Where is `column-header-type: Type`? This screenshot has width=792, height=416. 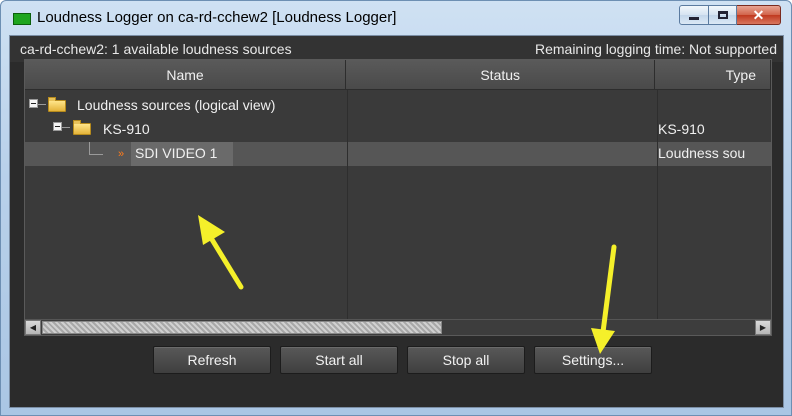
column-header-type: Type is located at coordinates (713, 75).